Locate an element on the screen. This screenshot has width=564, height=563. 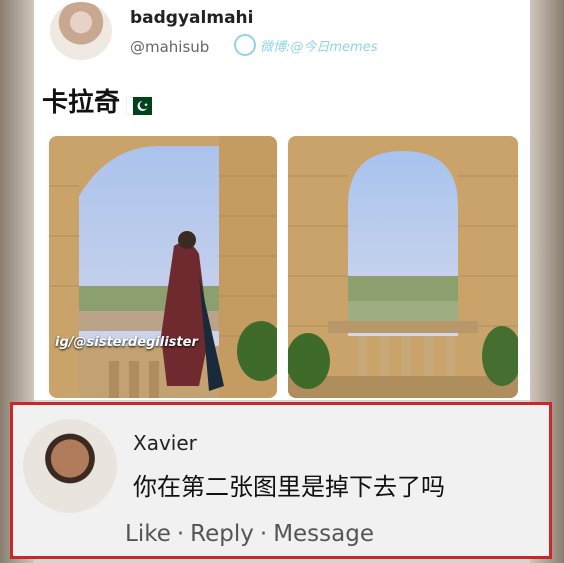
avatar is located at coordinates (81, 31).